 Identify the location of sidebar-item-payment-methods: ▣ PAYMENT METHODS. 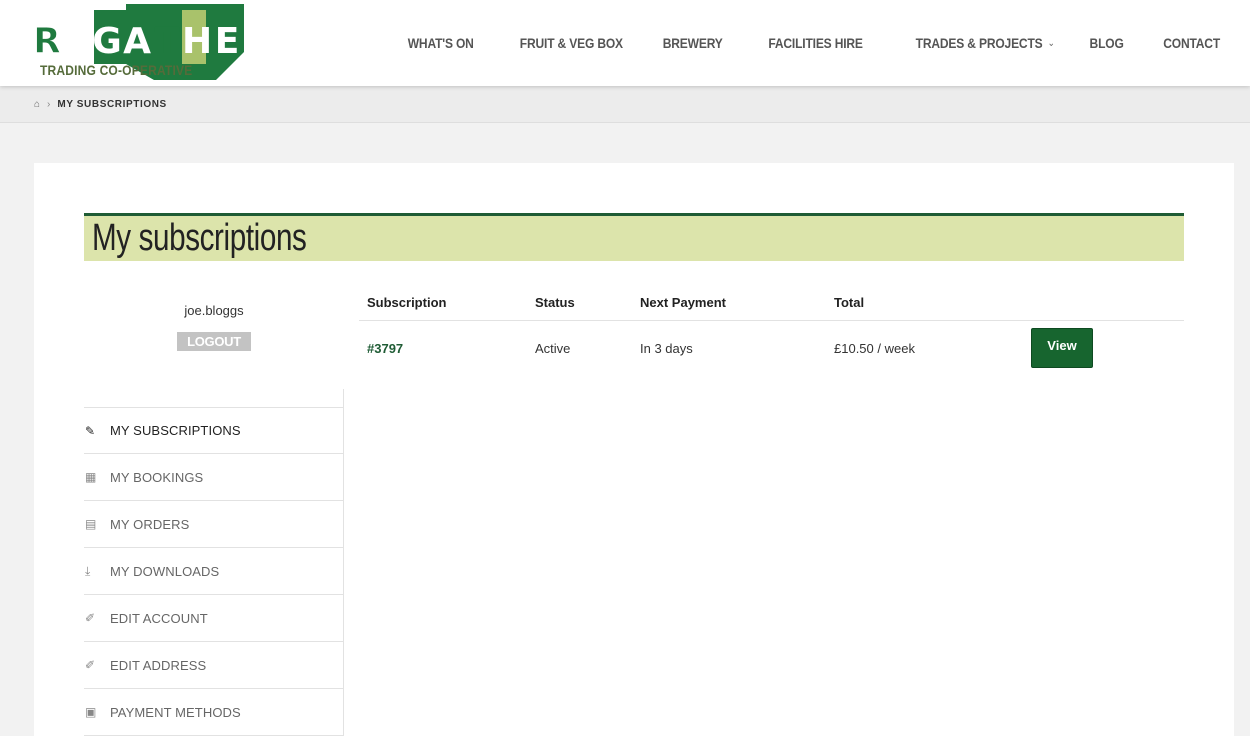
(214, 712).